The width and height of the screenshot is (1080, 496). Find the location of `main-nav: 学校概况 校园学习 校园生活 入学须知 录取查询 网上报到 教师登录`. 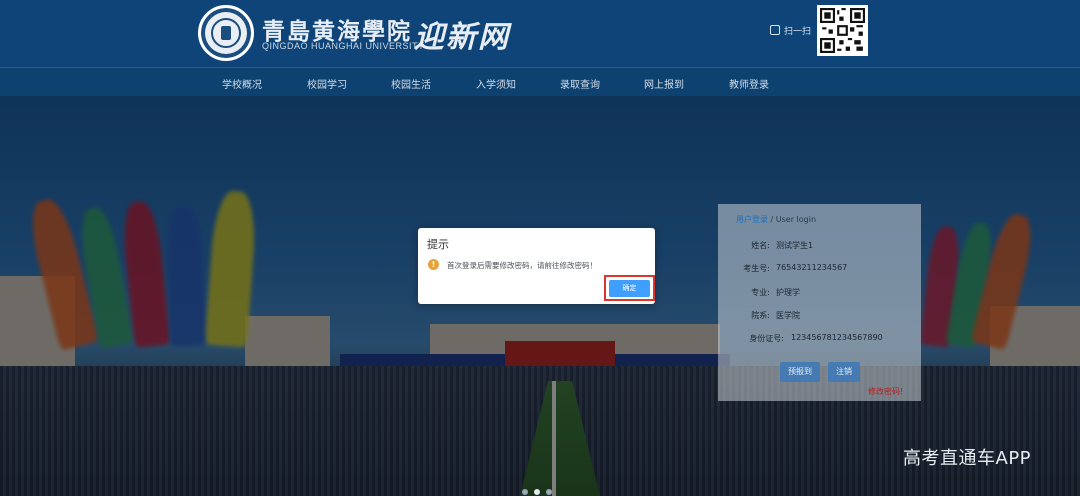

main-nav: 学校概况 校园学习 校园生活 入学须知 录取查询 网上报到 教师登录 is located at coordinates (540, 81).